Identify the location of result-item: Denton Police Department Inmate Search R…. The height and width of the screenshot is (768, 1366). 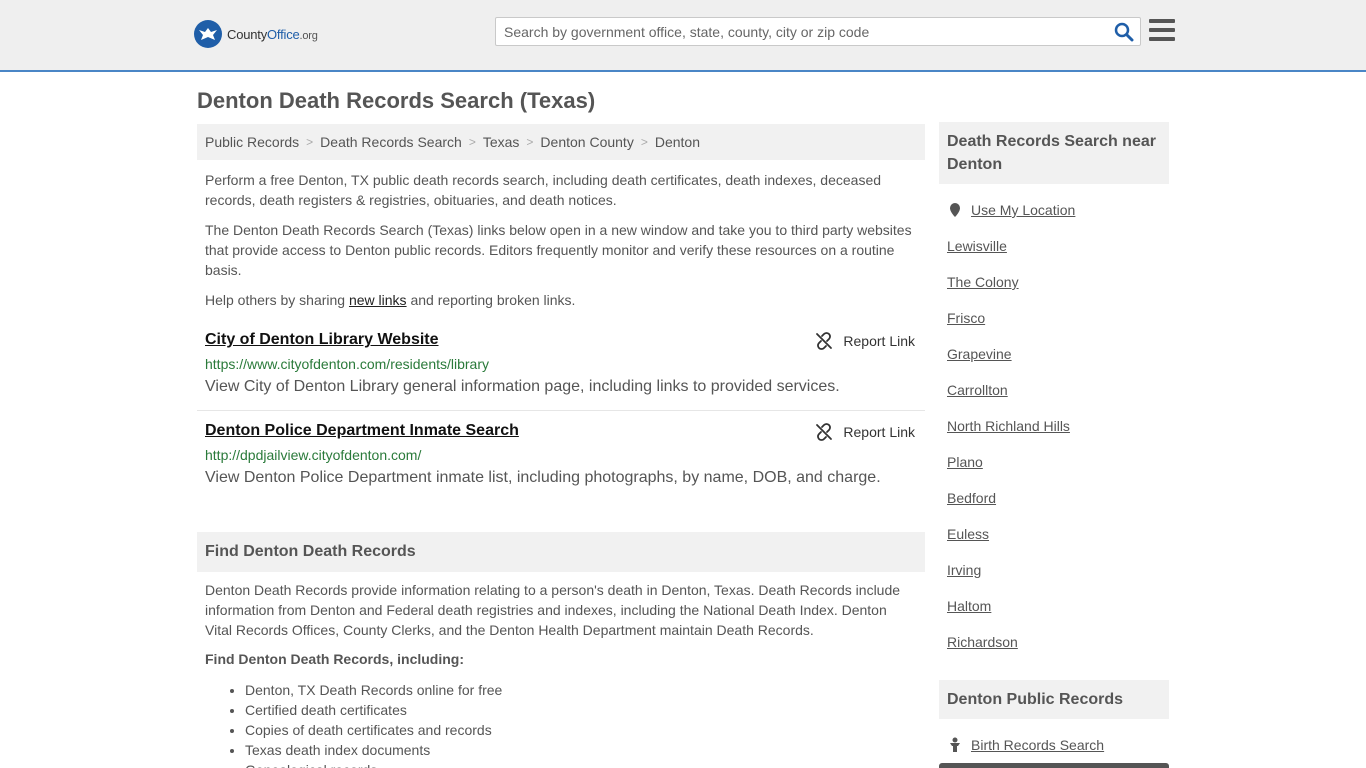
(561, 457).